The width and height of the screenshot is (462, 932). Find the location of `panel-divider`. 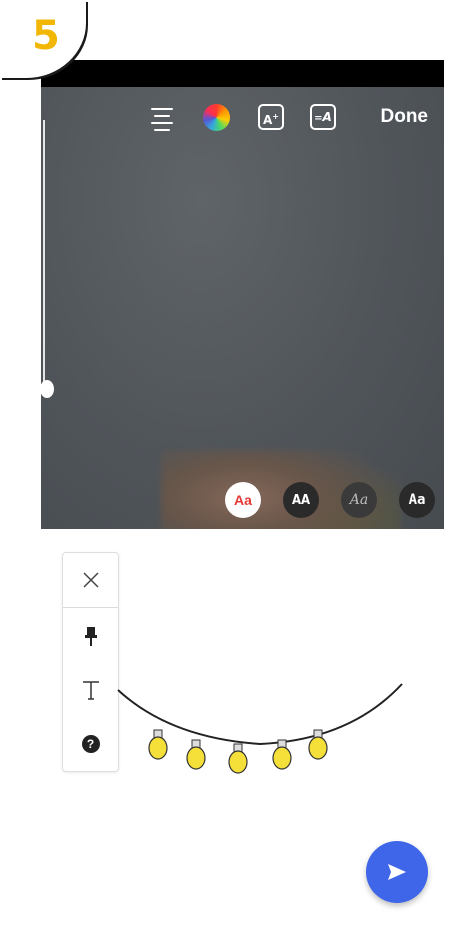

panel-divider is located at coordinates (90, 607).